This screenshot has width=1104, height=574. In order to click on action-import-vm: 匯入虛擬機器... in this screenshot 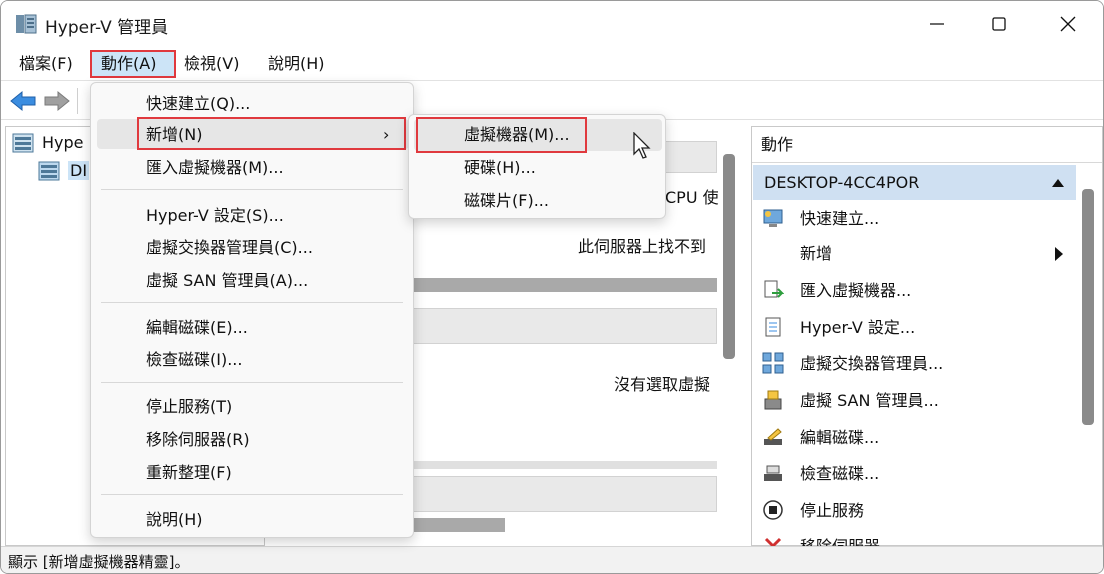, I will do `click(855, 291)`.